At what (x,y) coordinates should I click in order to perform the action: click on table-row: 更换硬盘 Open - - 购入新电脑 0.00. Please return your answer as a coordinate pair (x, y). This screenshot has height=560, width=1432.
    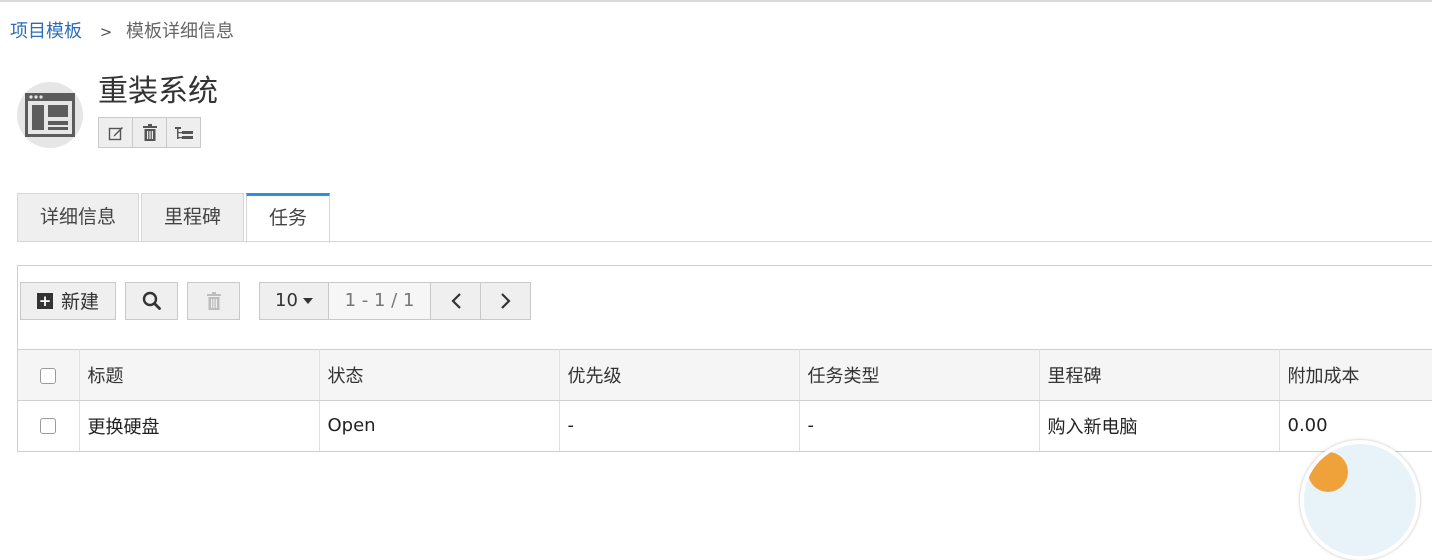
    Looking at the image, I should click on (725, 425).